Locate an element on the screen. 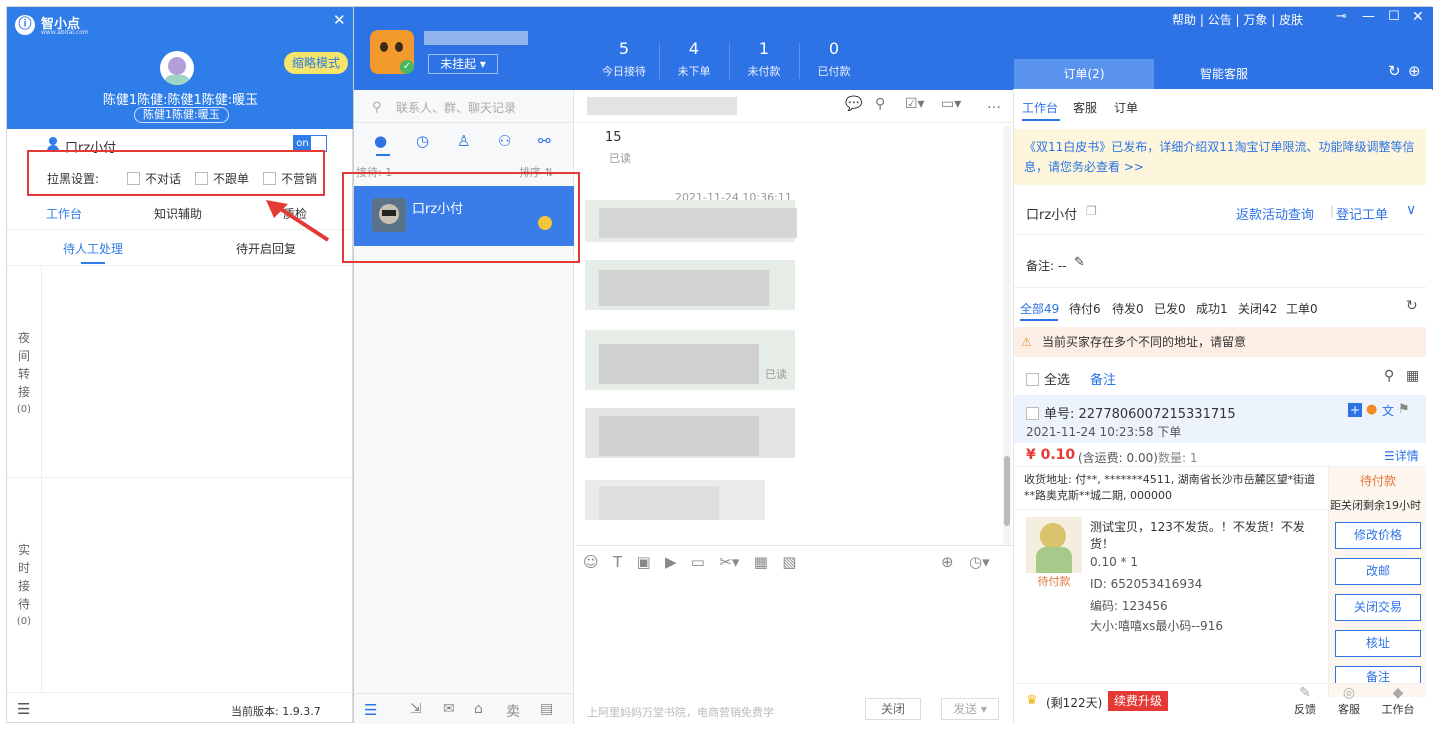 The height and width of the screenshot is (739, 1439). add-icon: ⊕ is located at coordinates (1414, 71).